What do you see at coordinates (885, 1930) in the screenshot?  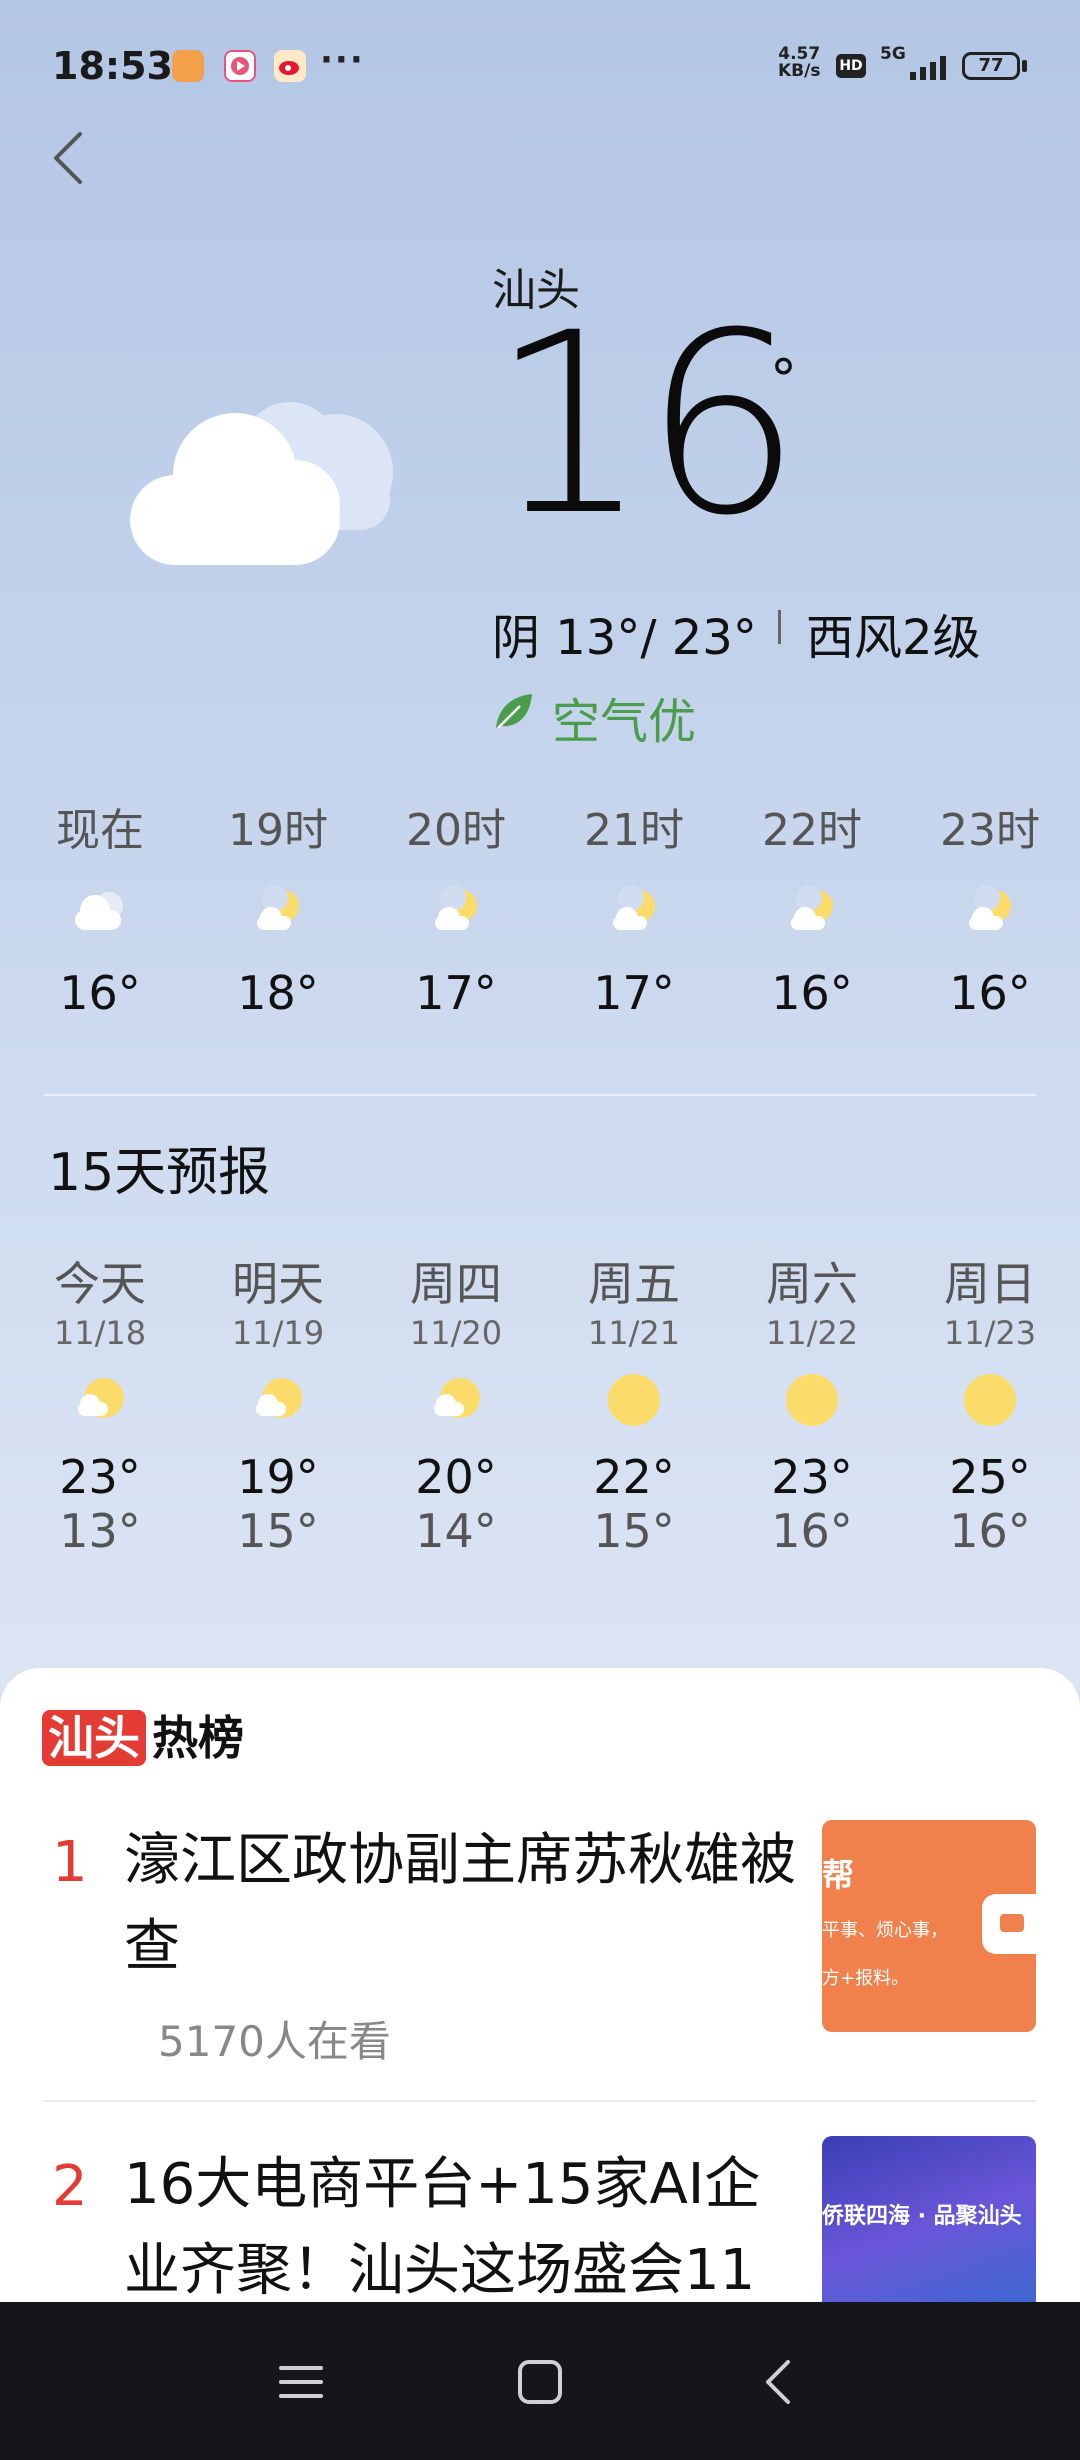 I see `thumb-text: 平事、烦心事，` at bounding box center [885, 1930].